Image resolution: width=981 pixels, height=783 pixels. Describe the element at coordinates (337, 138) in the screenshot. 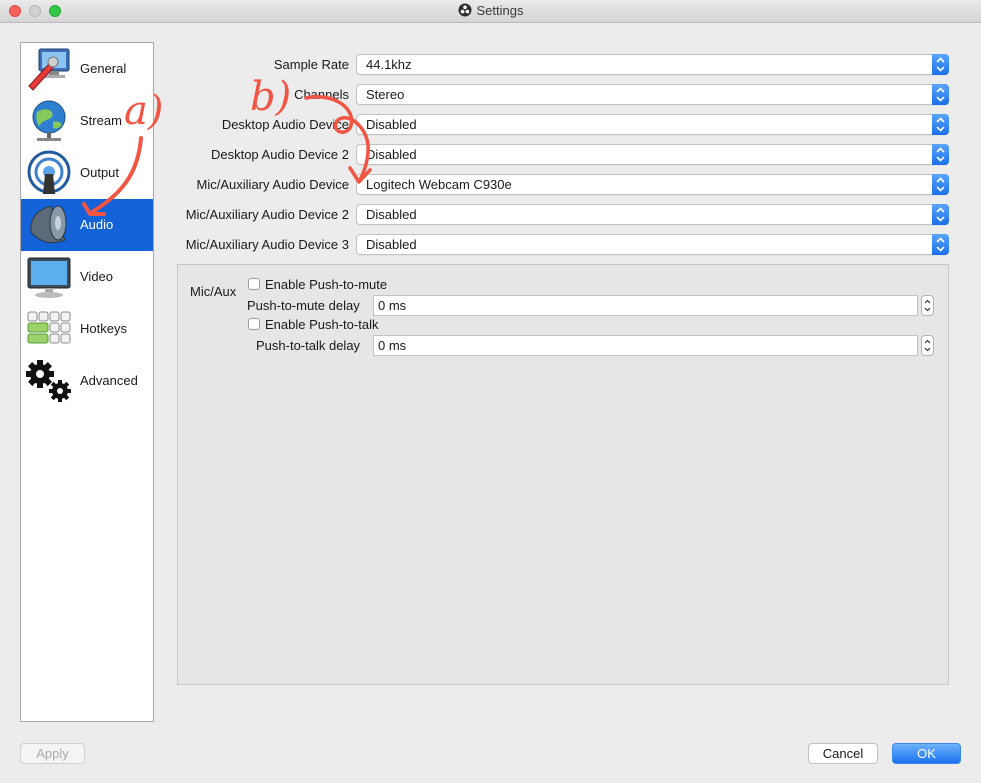

I see `annotation-arrow-b` at that location.